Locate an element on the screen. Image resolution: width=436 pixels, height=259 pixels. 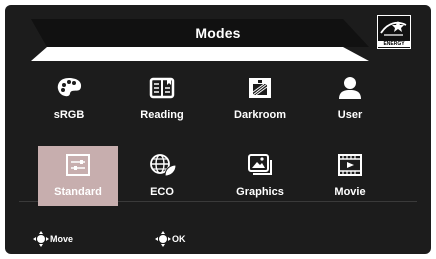
energy-star-logo: ENERGY STAR is located at coordinates (394, 32).